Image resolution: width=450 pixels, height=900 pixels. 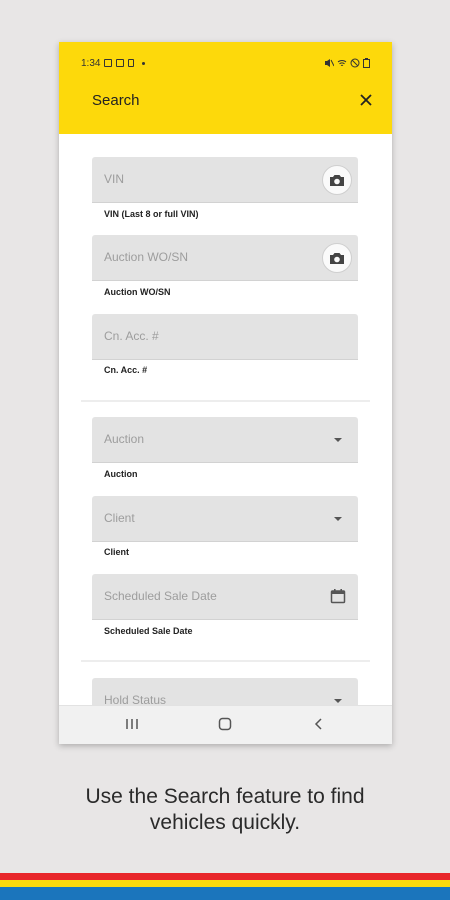 What do you see at coordinates (225, 876) in the screenshot?
I see `red-stripe` at bounding box center [225, 876].